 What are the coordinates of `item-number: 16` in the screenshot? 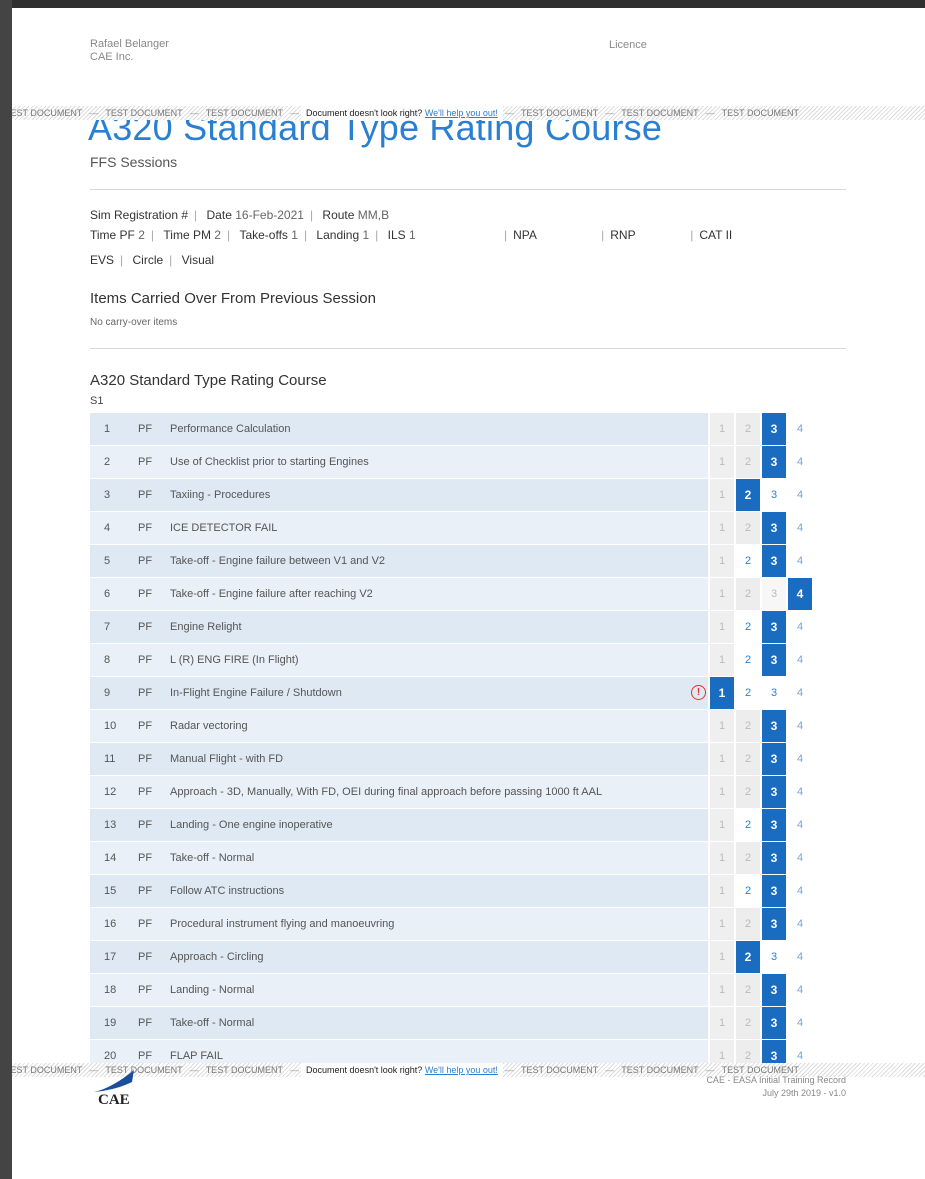 It's located at (110, 924).